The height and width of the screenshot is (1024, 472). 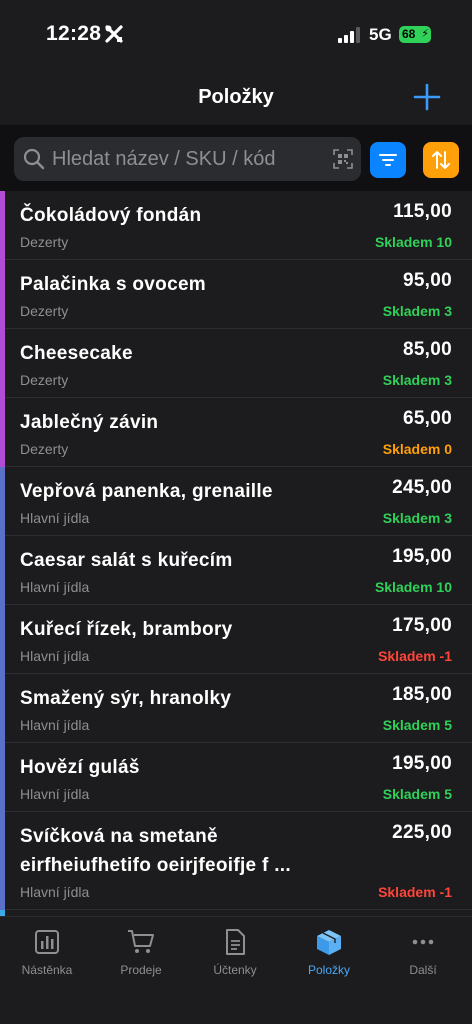 What do you see at coordinates (427, 349) in the screenshot?
I see `item-price: 85,00` at bounding box center [427, 349].